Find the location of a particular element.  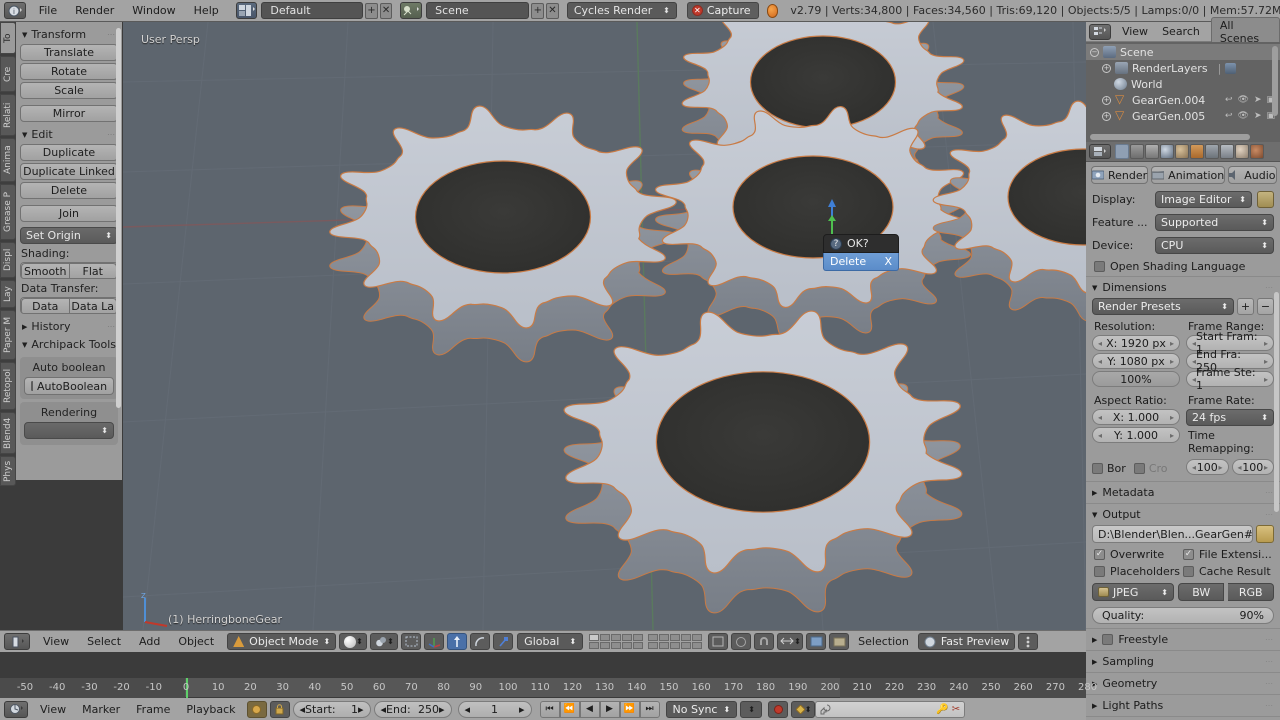

section-freestyle: ▶ Freestyle ⋯ is located at coordinates (1183, 639).